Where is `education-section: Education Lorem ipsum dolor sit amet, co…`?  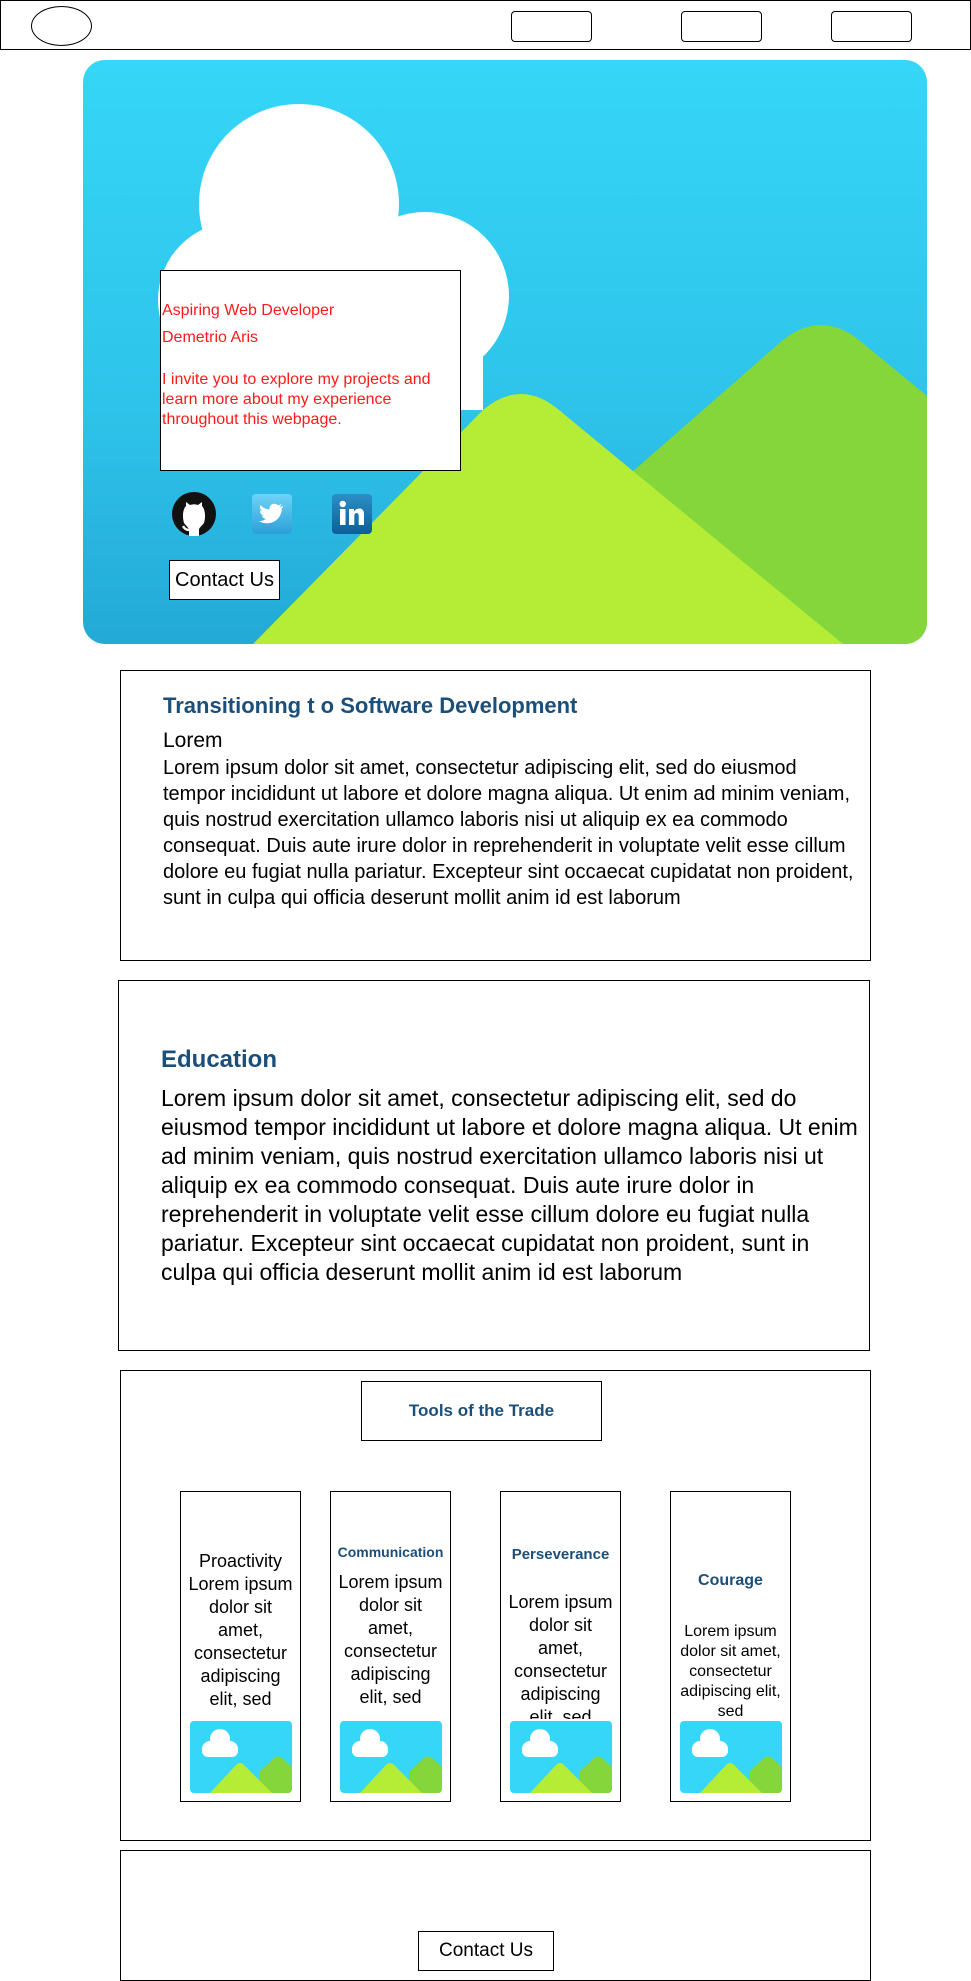 education-section: Education Lorem ipsum dolor sit amet, co… is located at coordinates (494, 1165).